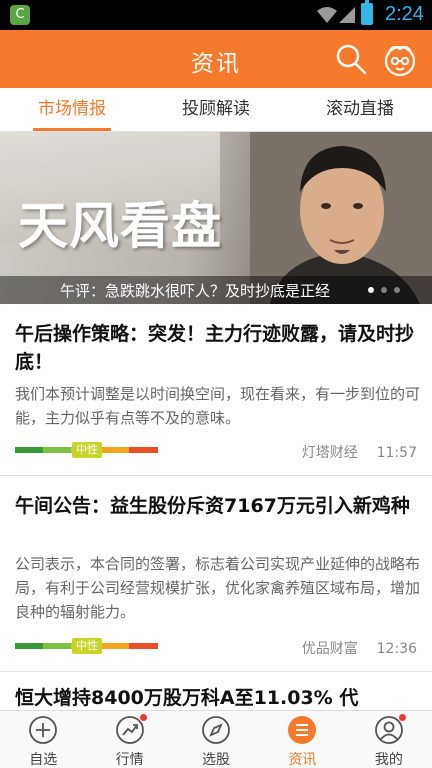 This screenshot has width=432, height=768. I want to click on tab-advisor-analysis: 投顾解读, so click(216, 109).